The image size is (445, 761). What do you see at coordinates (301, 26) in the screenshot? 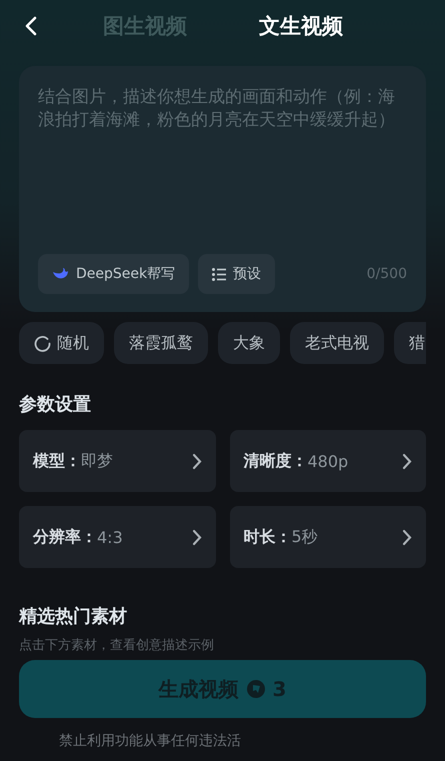
I see `mode-tab: 文生视频` at bounding box center [301, 26].